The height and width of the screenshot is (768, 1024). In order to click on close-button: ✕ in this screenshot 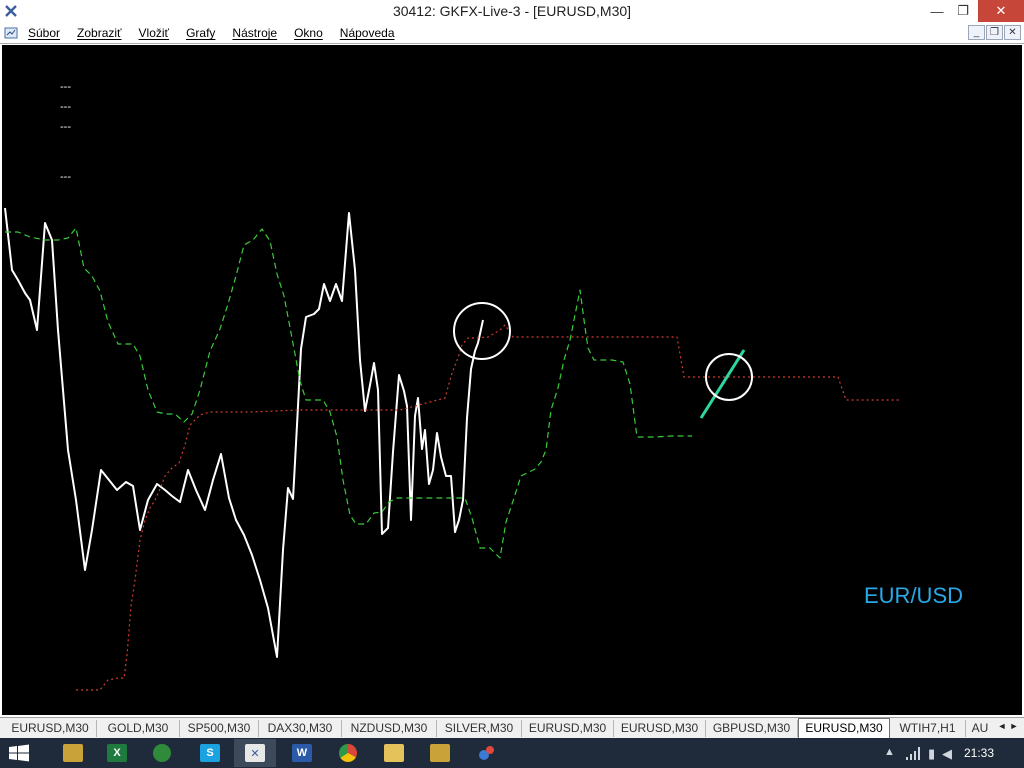, I will do `click(1001, 11)`.